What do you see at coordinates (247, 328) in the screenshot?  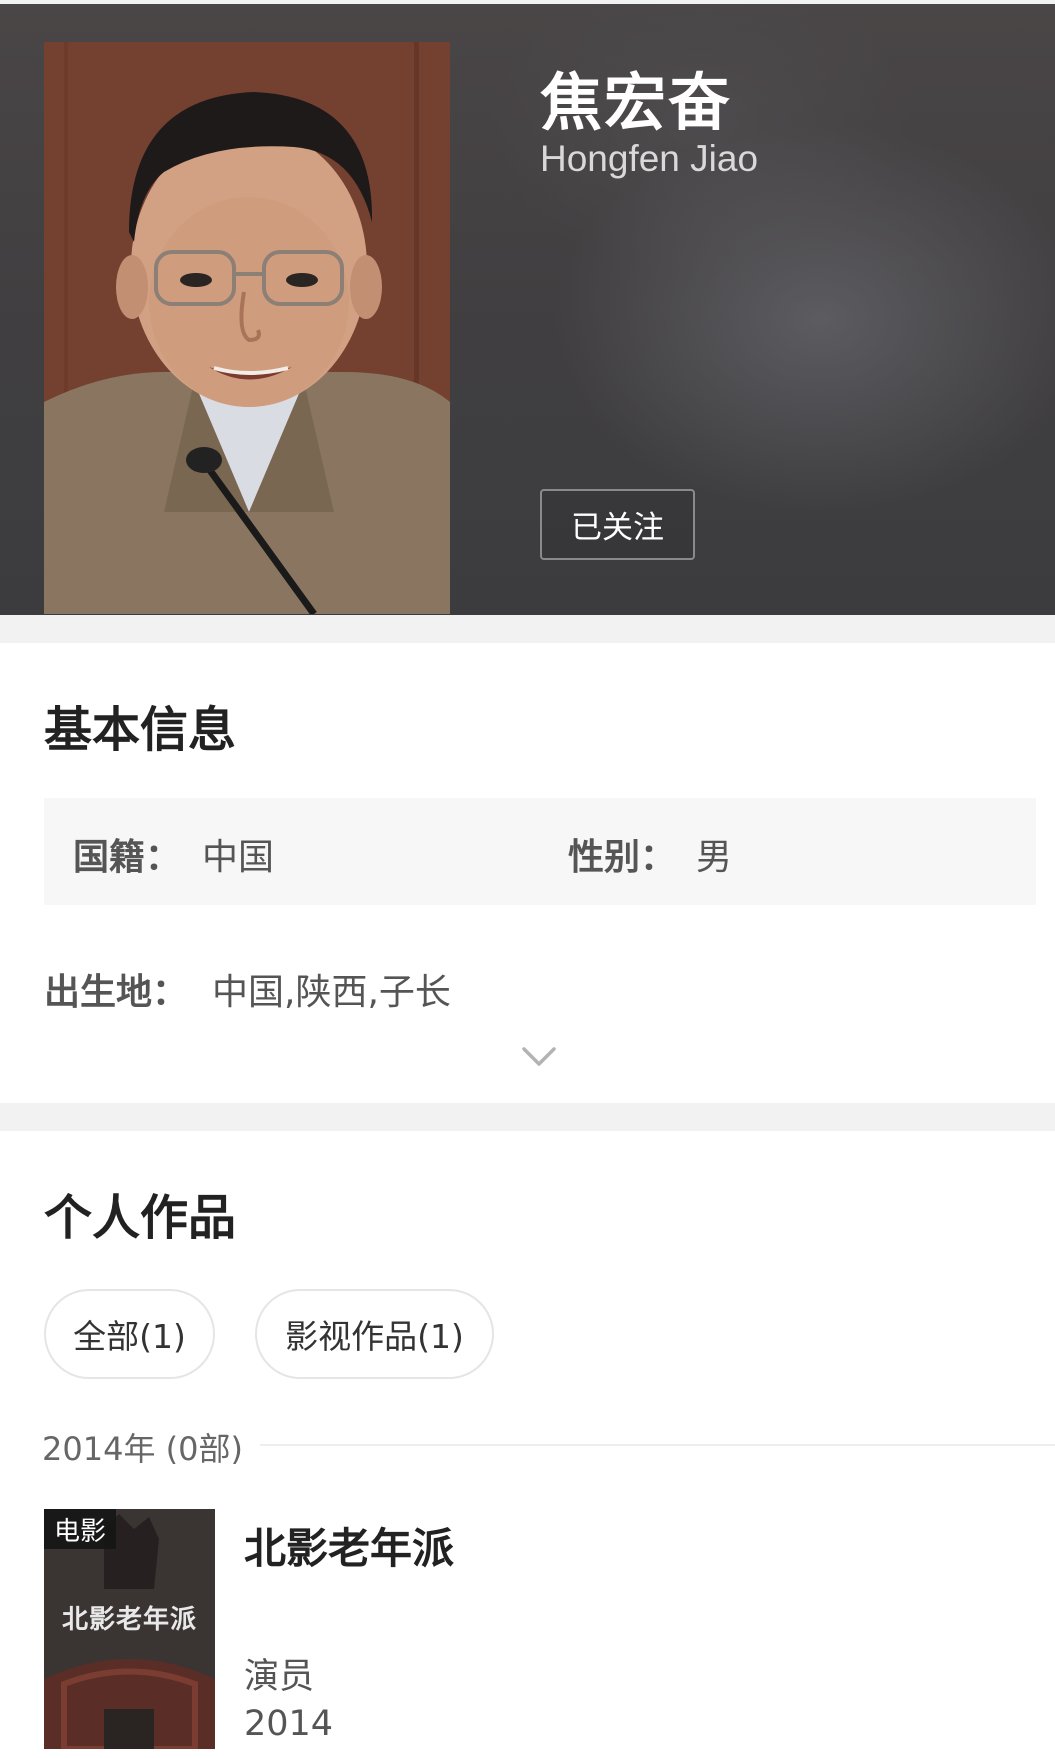 I see `profile-photo` at bounding box center [247, 328].